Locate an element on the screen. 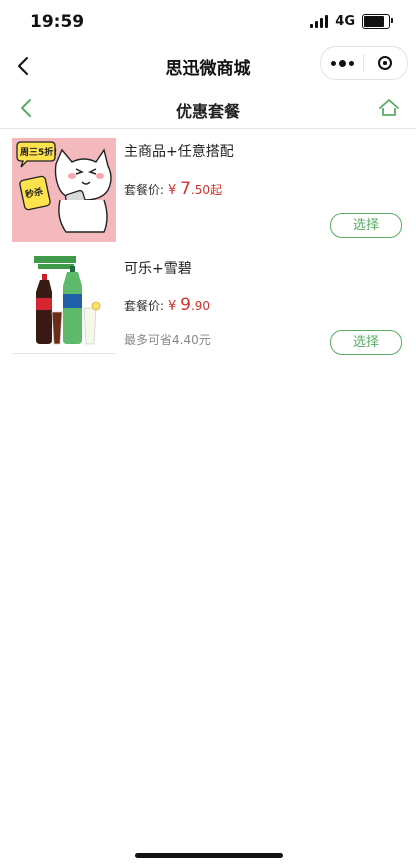 The image size is (416, 867). package-price-row: 套餐价: ¥ 9.90 is located at coordinates (167, 305).